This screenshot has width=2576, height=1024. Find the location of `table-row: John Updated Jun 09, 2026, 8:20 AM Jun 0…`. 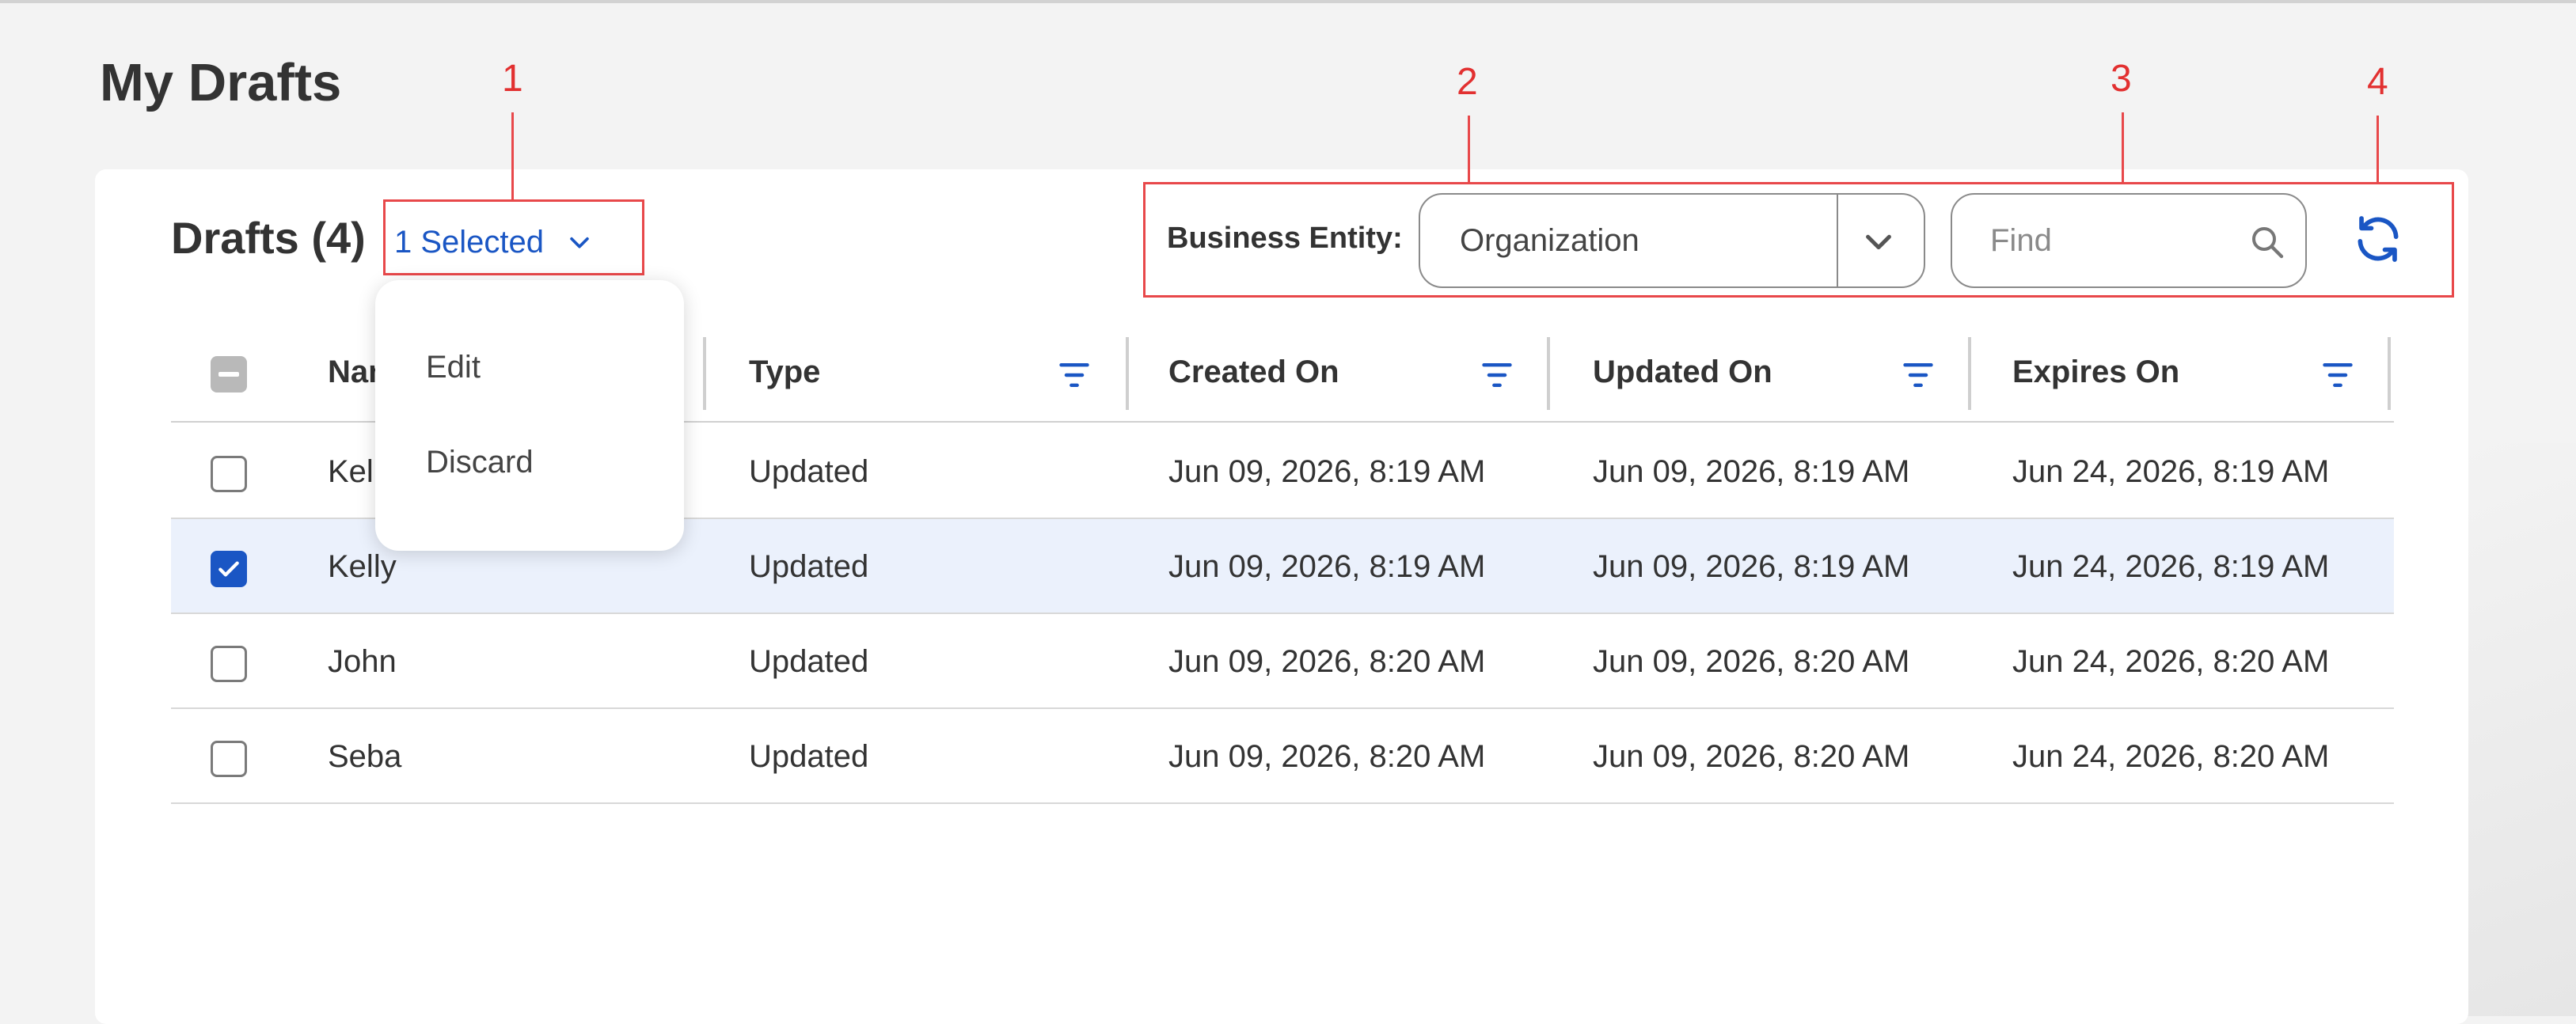

table-row: John Updated Jun 09, 2026, 8:20 AM Jun 0… is located at coordinates (1282, 661).